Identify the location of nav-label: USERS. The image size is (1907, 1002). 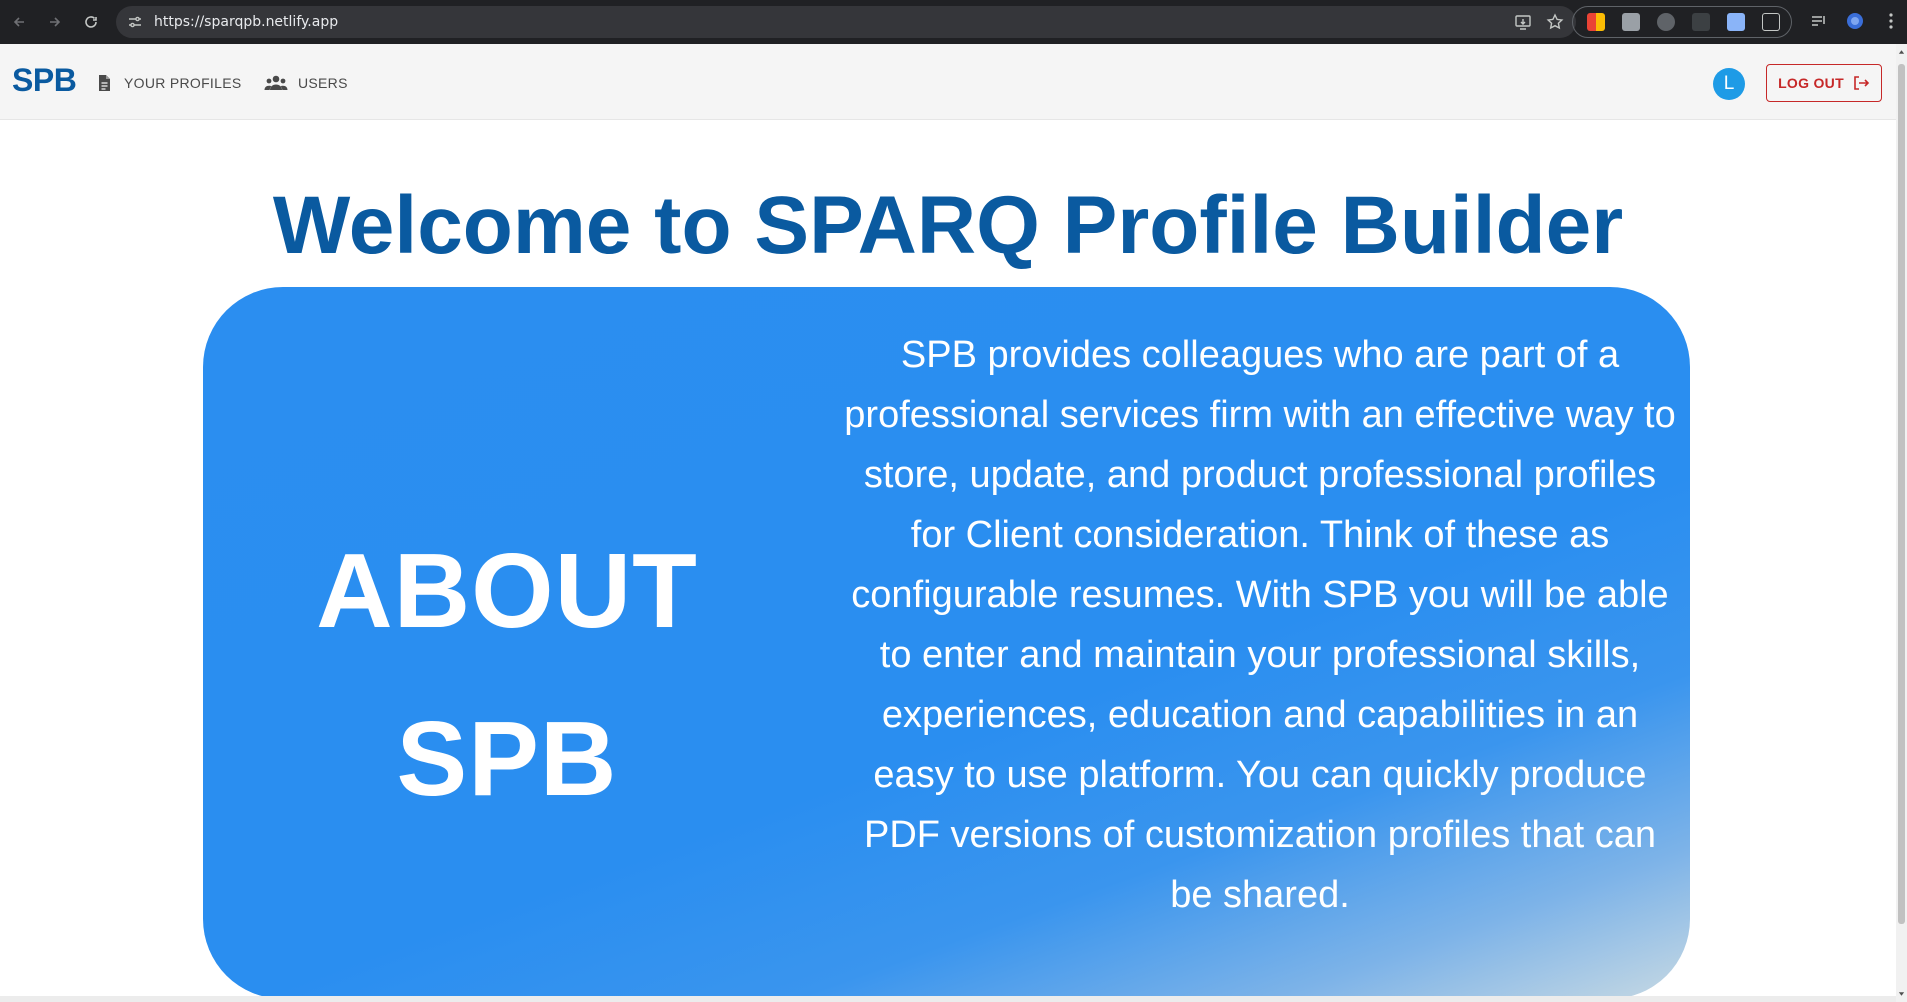
(323, 83).